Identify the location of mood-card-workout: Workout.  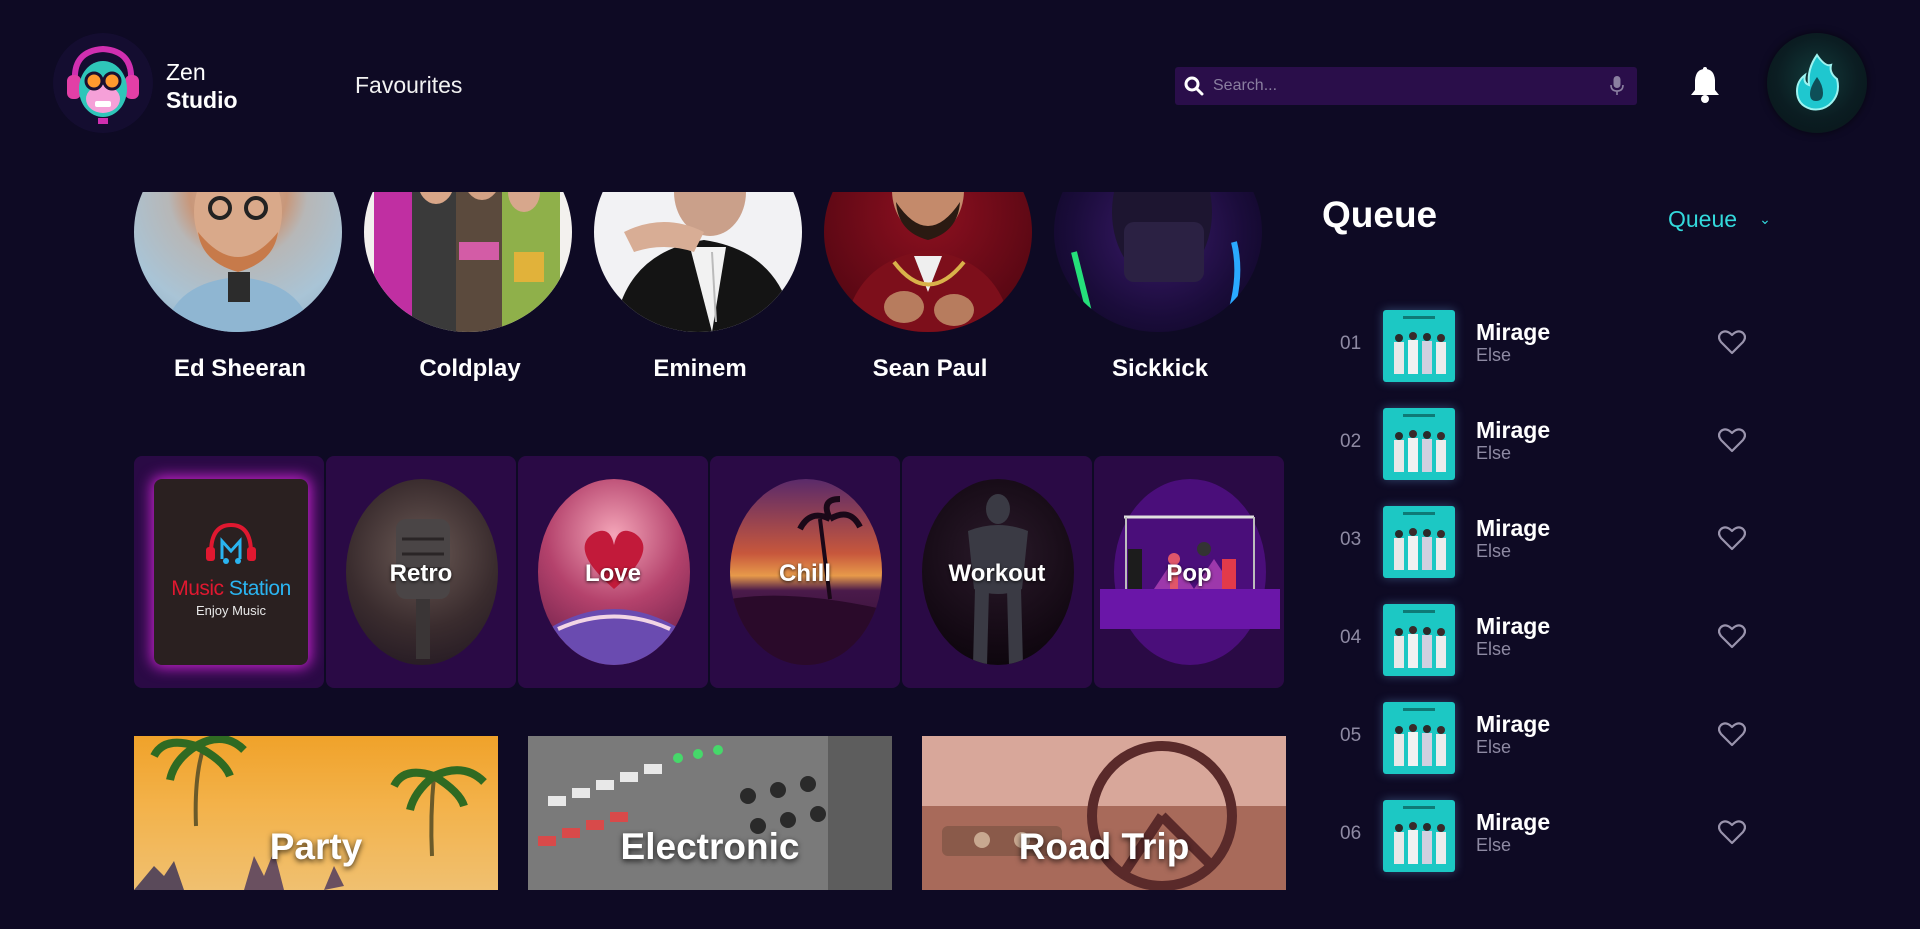
(997, 572).